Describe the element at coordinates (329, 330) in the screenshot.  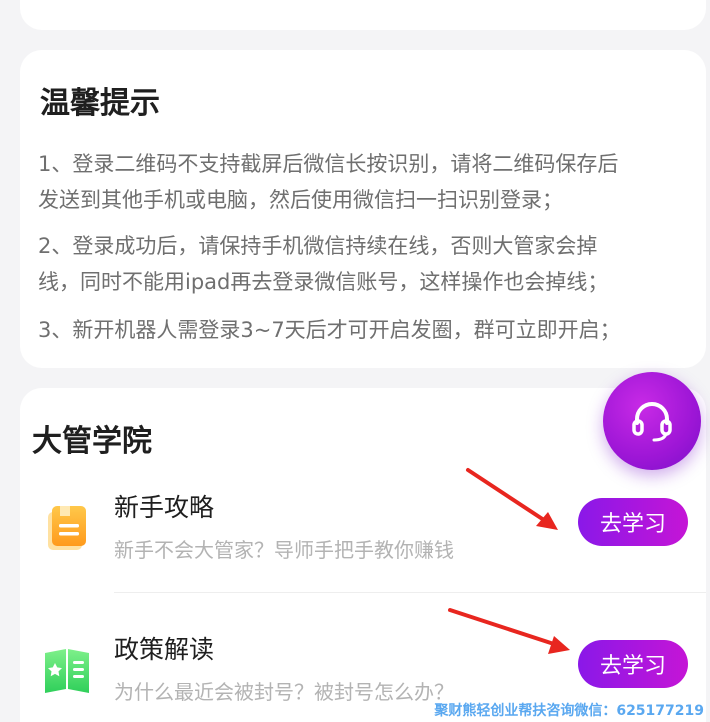
I see `tip-3-line-1: 3、新开机器人需登录3~7天后才可开启发圈，群可立即开启；` at that location.